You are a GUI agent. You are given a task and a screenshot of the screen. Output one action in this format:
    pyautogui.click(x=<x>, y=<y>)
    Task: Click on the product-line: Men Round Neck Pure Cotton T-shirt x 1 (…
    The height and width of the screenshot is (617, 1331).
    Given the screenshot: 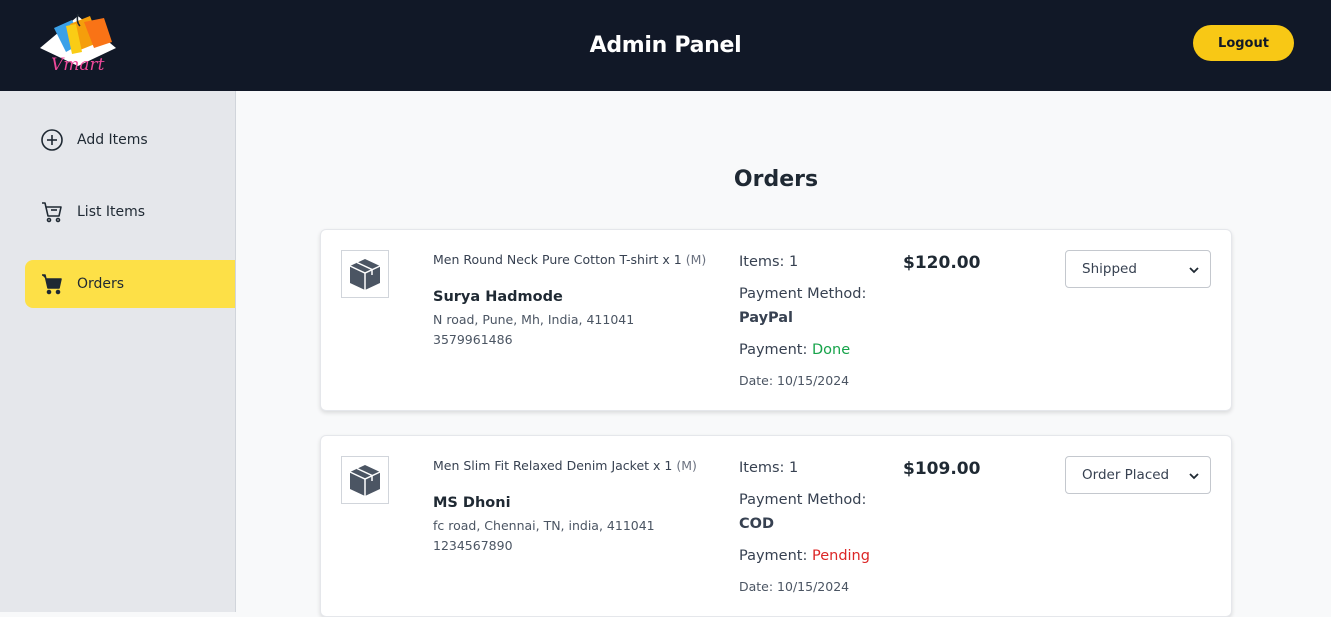 What is the action you would take?
    pyautogui.click(x=569, y=259)
    